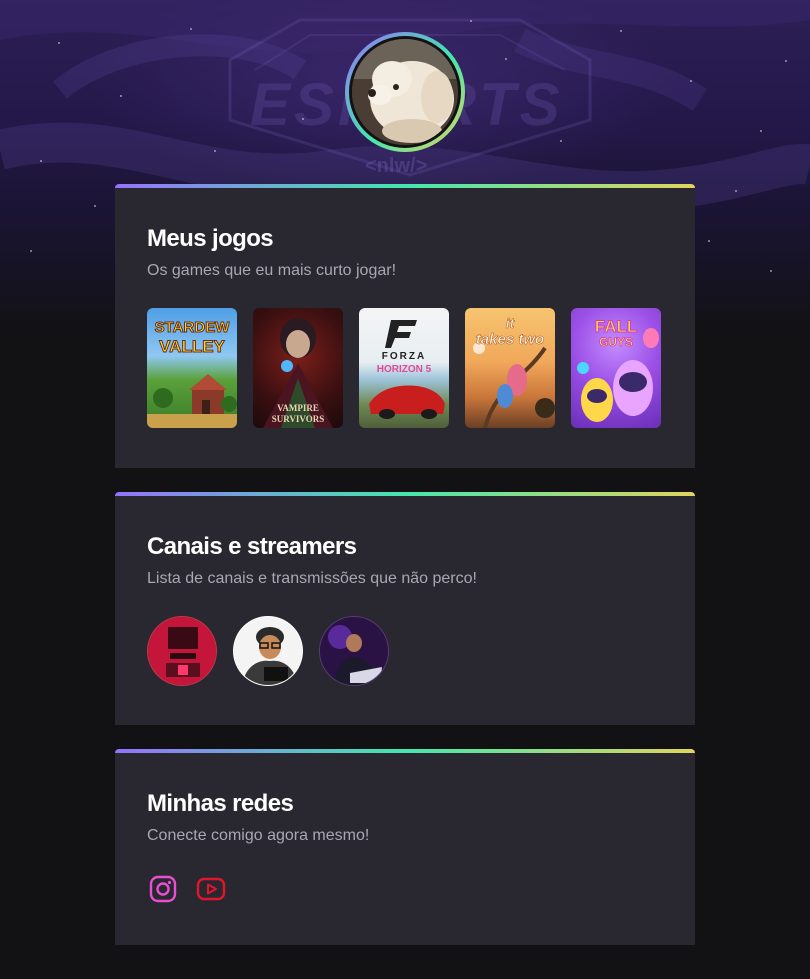  What do you see at coordinates (510, 339) in the screenshot?
I see `game-title-line2: takes two` at bounding box center [510, 339].